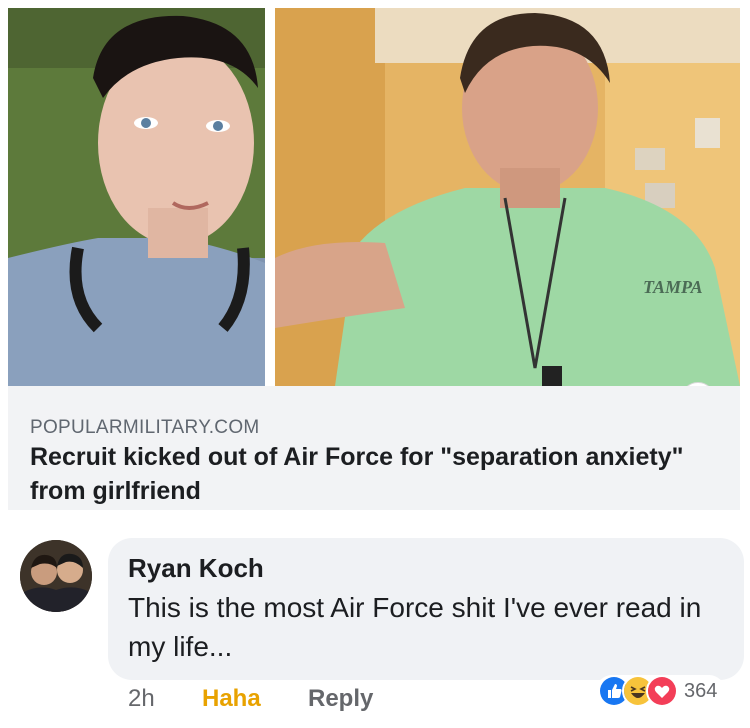 The height and width of the screenshot is (728, 750). What do you see at coordinates (196, 568) in the screenshot?
I see `comment-author: Ryan Koch` at bounding box center [196, 568].